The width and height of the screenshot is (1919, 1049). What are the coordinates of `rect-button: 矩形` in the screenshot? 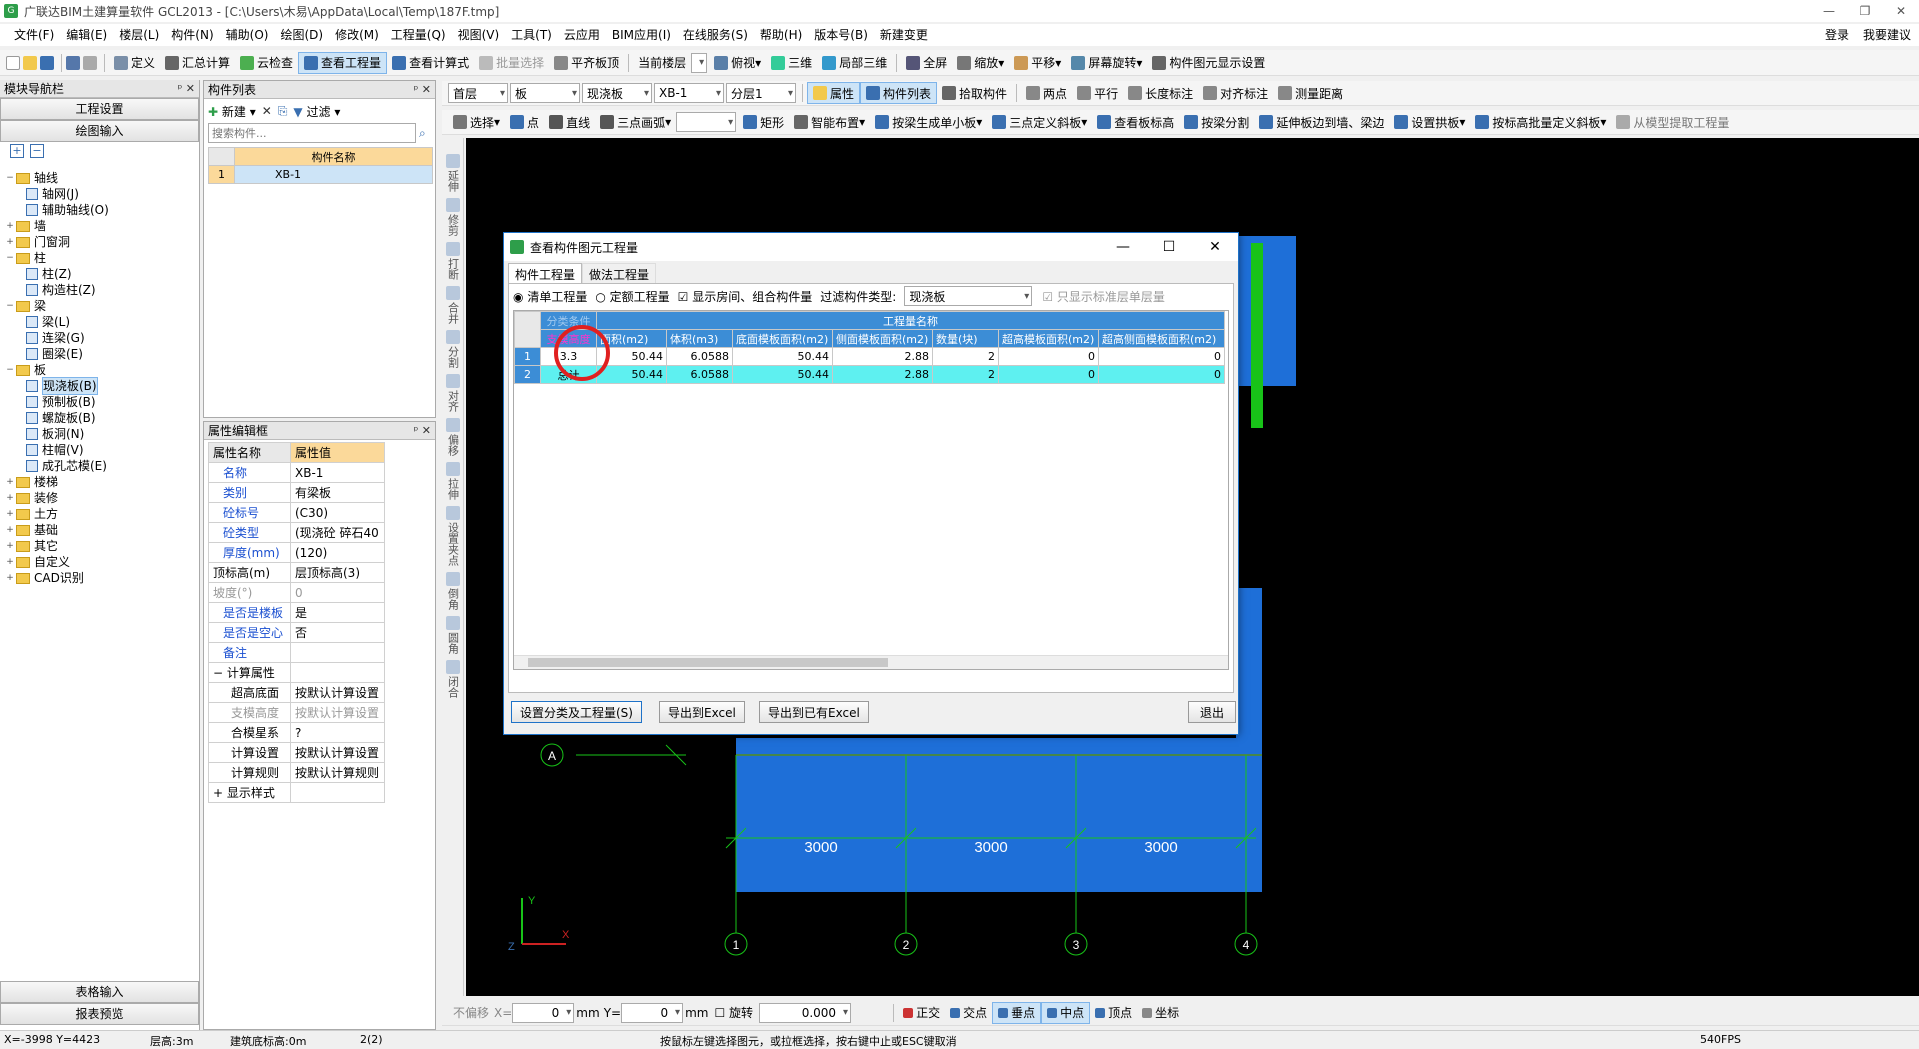 It's located at (763, 122).